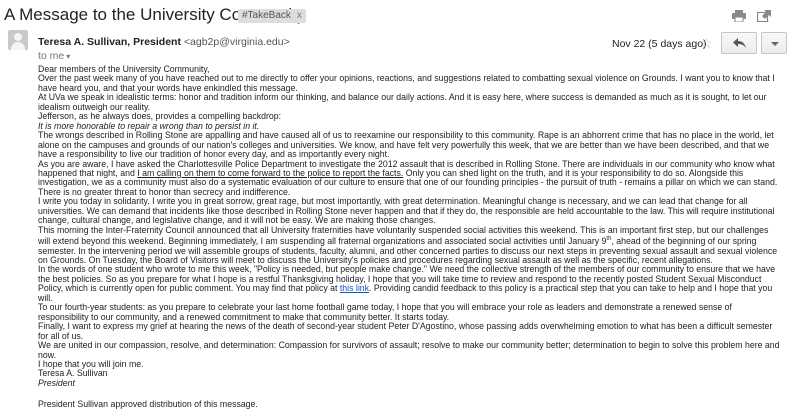 This screenshot has width=800, height=419. Describe the element at coordinates (659, 44) in the screenshot. I see `message-date: Nov 22 (5 days ago)` at that location.